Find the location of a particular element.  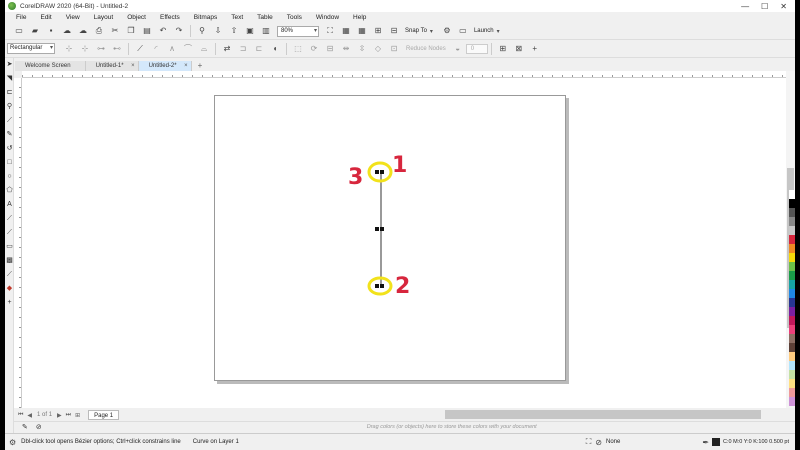

snap-to-icon: ⊟ is located at coordinates (394, 31).